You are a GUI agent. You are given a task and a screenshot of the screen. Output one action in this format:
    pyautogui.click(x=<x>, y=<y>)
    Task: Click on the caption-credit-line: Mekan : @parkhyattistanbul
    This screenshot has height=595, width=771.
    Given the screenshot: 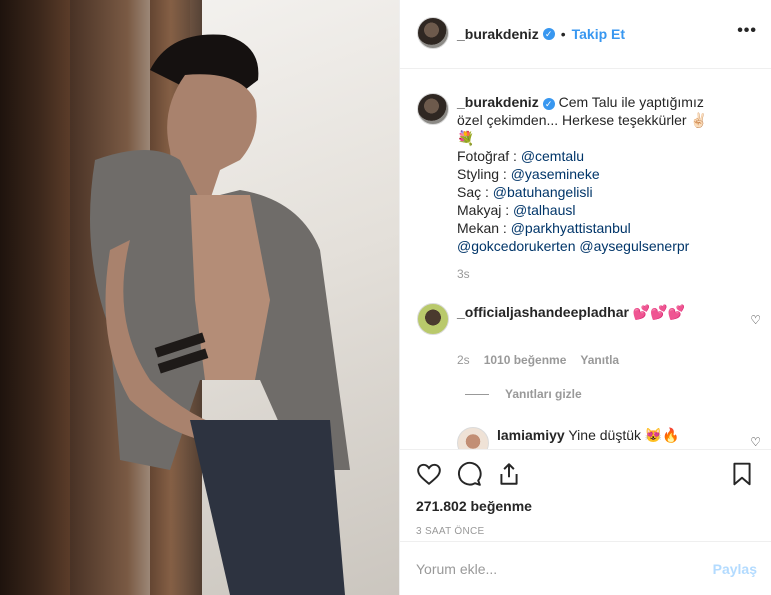 What is the action you would take?
    pyautogui.click(x=587, y=228)
    